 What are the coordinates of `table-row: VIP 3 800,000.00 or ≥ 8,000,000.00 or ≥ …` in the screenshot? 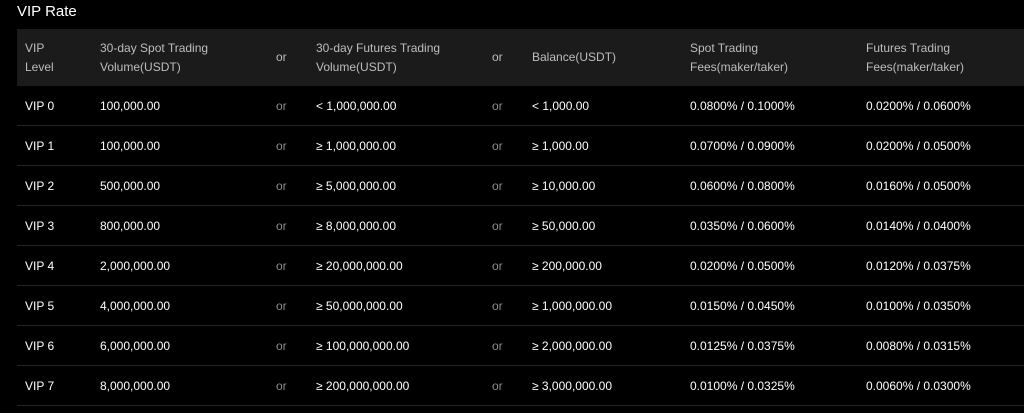 It's located at (520, 226).